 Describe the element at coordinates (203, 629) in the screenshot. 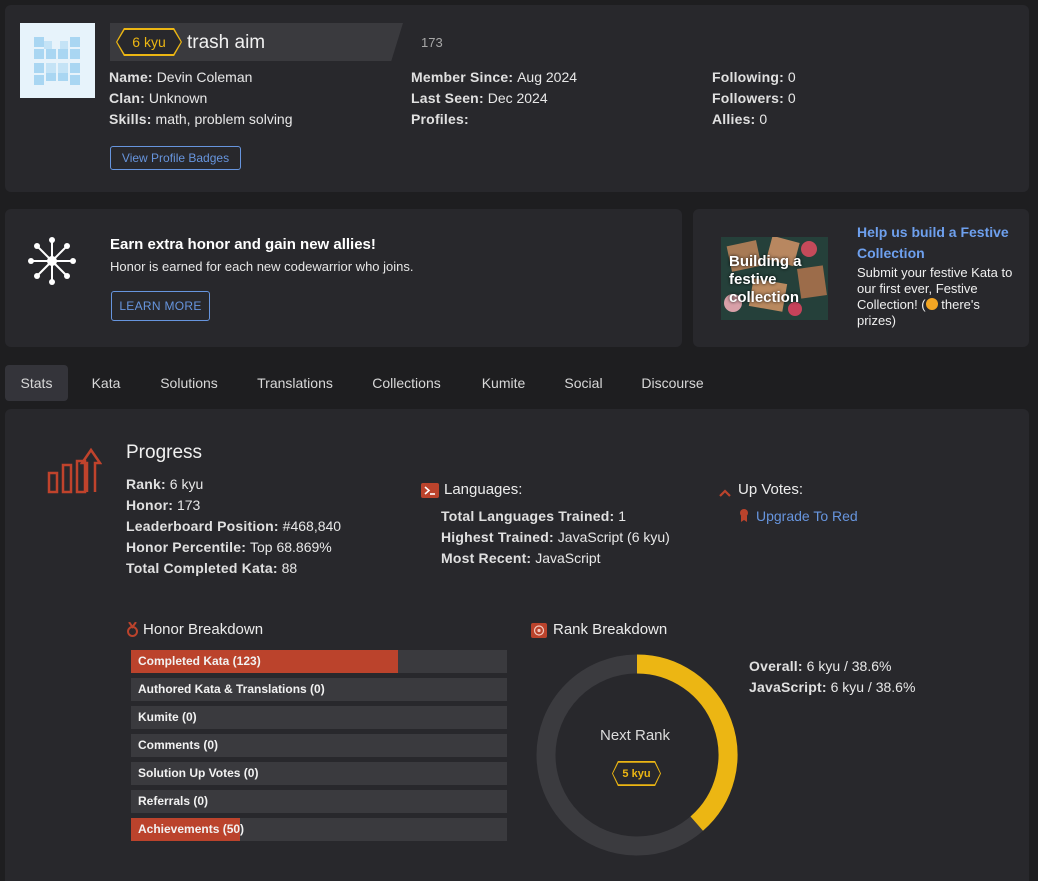

I see `honor-breakdown-title: Honor Breakdown` at that location.